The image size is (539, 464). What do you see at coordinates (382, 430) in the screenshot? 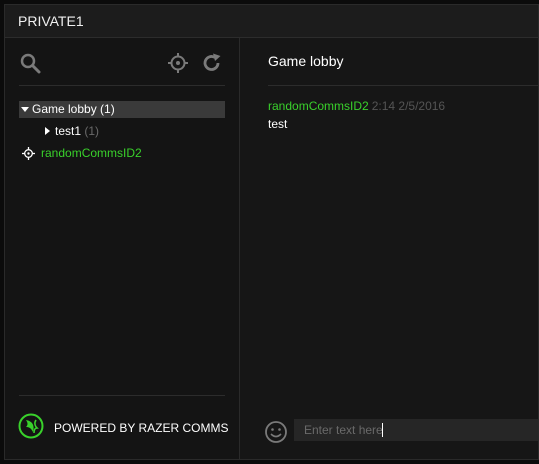
I see `text-caret` at bounding box center [382, 430].